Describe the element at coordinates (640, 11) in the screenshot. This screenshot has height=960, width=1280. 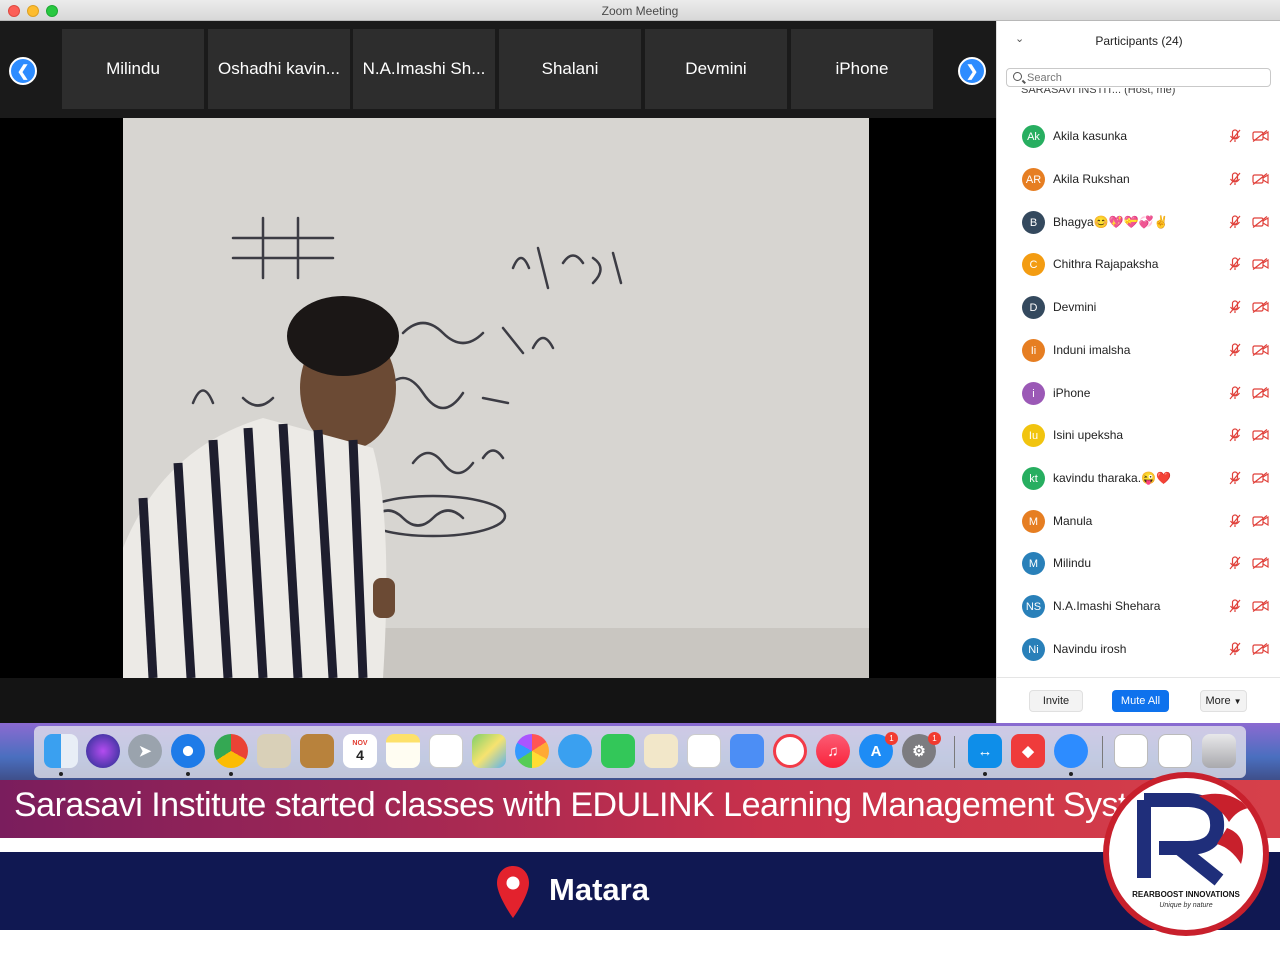
I see `window-title: Zoom Meeting` at that location.